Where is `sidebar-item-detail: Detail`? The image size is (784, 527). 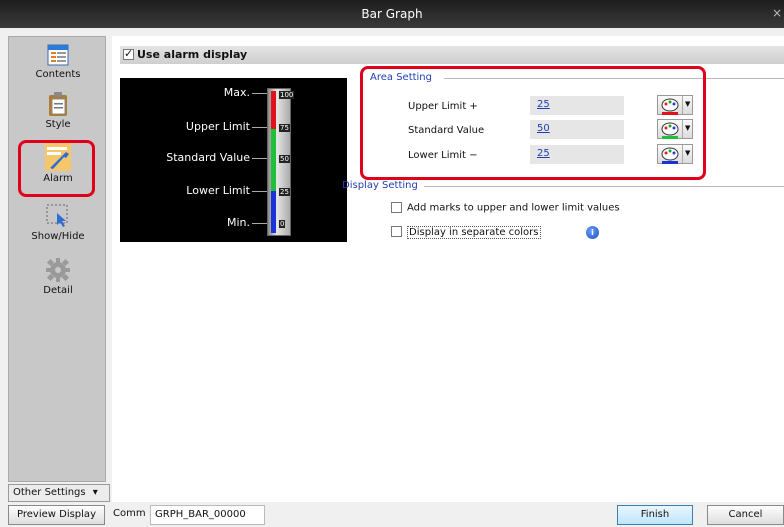
sidebar-item-detail: Detail is located at coordinates (58, 276).